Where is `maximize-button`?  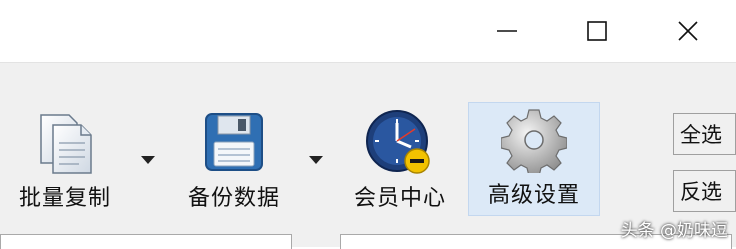 maximize-button is located at coordinates (597, 31).